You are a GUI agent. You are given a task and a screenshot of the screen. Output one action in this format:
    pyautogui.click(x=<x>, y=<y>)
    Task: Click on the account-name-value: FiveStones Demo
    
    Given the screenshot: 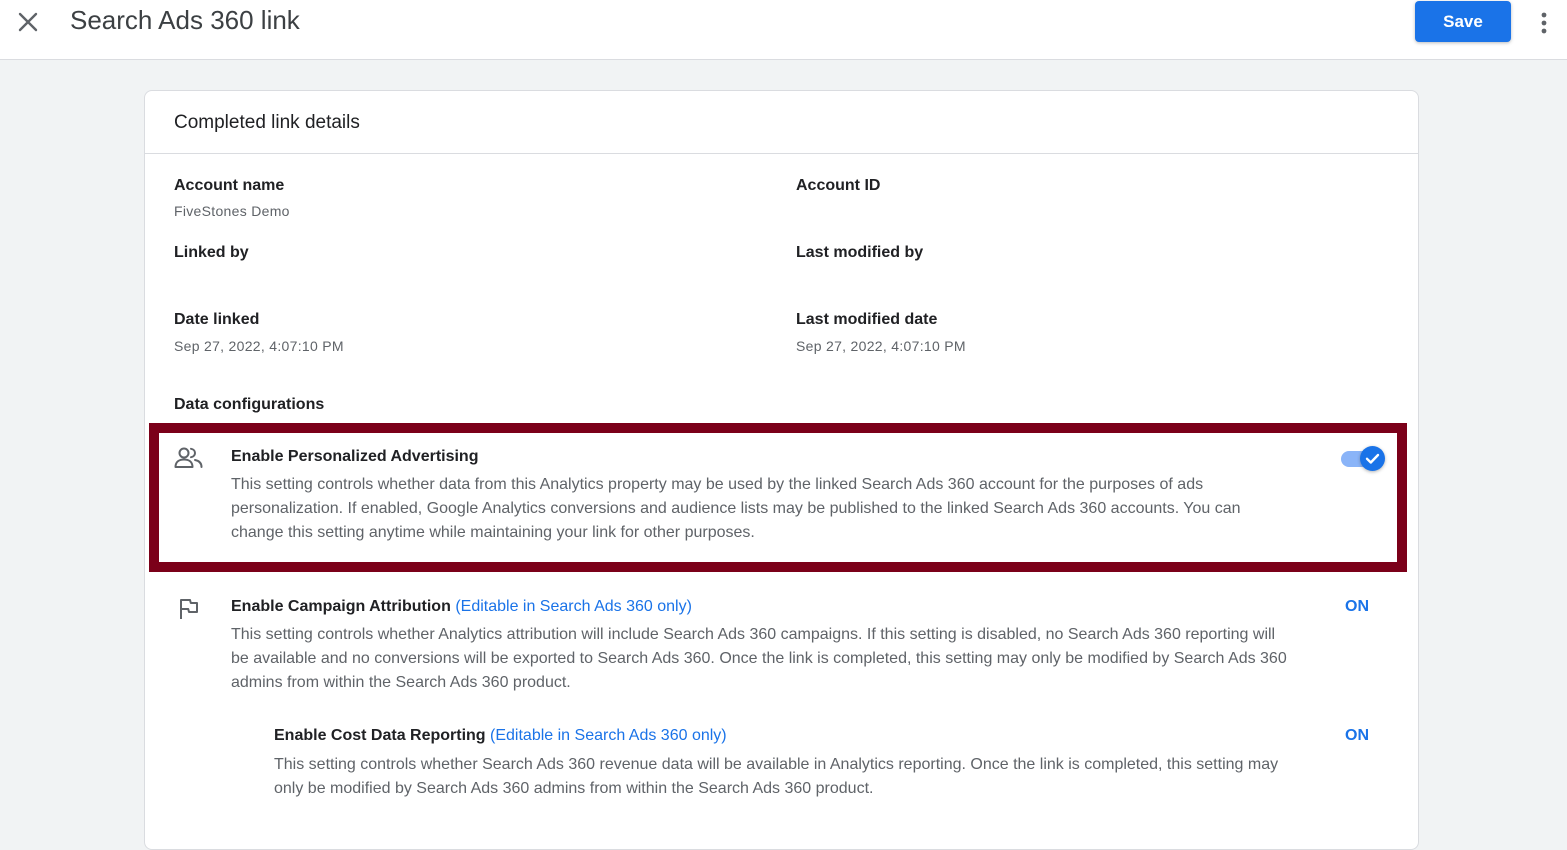 What is the action you would take?
    pyautogui.click(x=232, y=211)
    